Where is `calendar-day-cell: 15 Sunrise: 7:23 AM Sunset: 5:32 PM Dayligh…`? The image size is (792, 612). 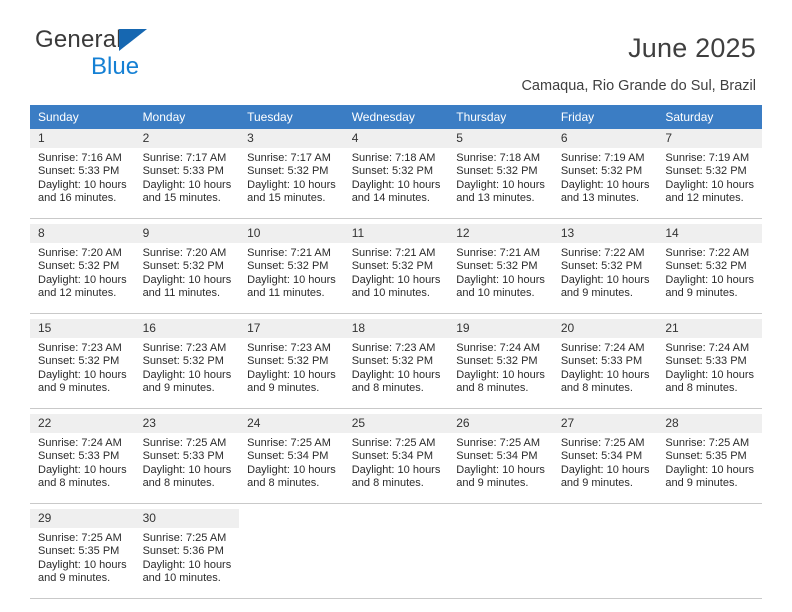
calendar-day-cell: 15 Sunrise: 7:23 AM Sunset: 5:32 PM Dayligh… is located at coordinates (82, 363).